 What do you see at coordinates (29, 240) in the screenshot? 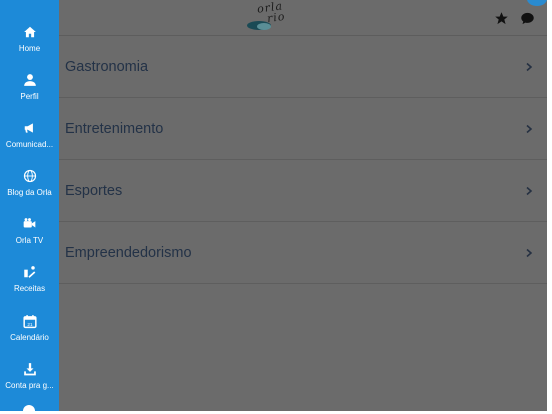
I see `nav-item-label: Orla TV` at bounding box center [29, 240].